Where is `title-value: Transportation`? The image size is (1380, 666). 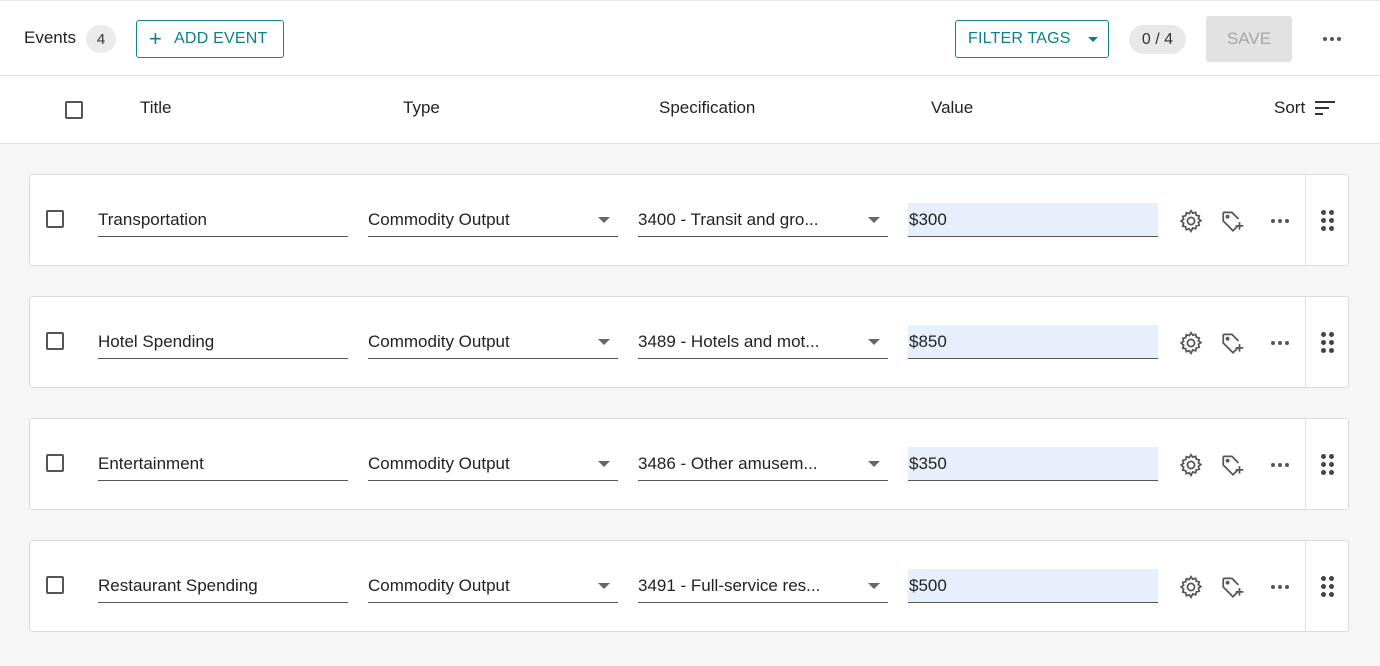 title-value: Transportation is located at coordinates (152, 219).